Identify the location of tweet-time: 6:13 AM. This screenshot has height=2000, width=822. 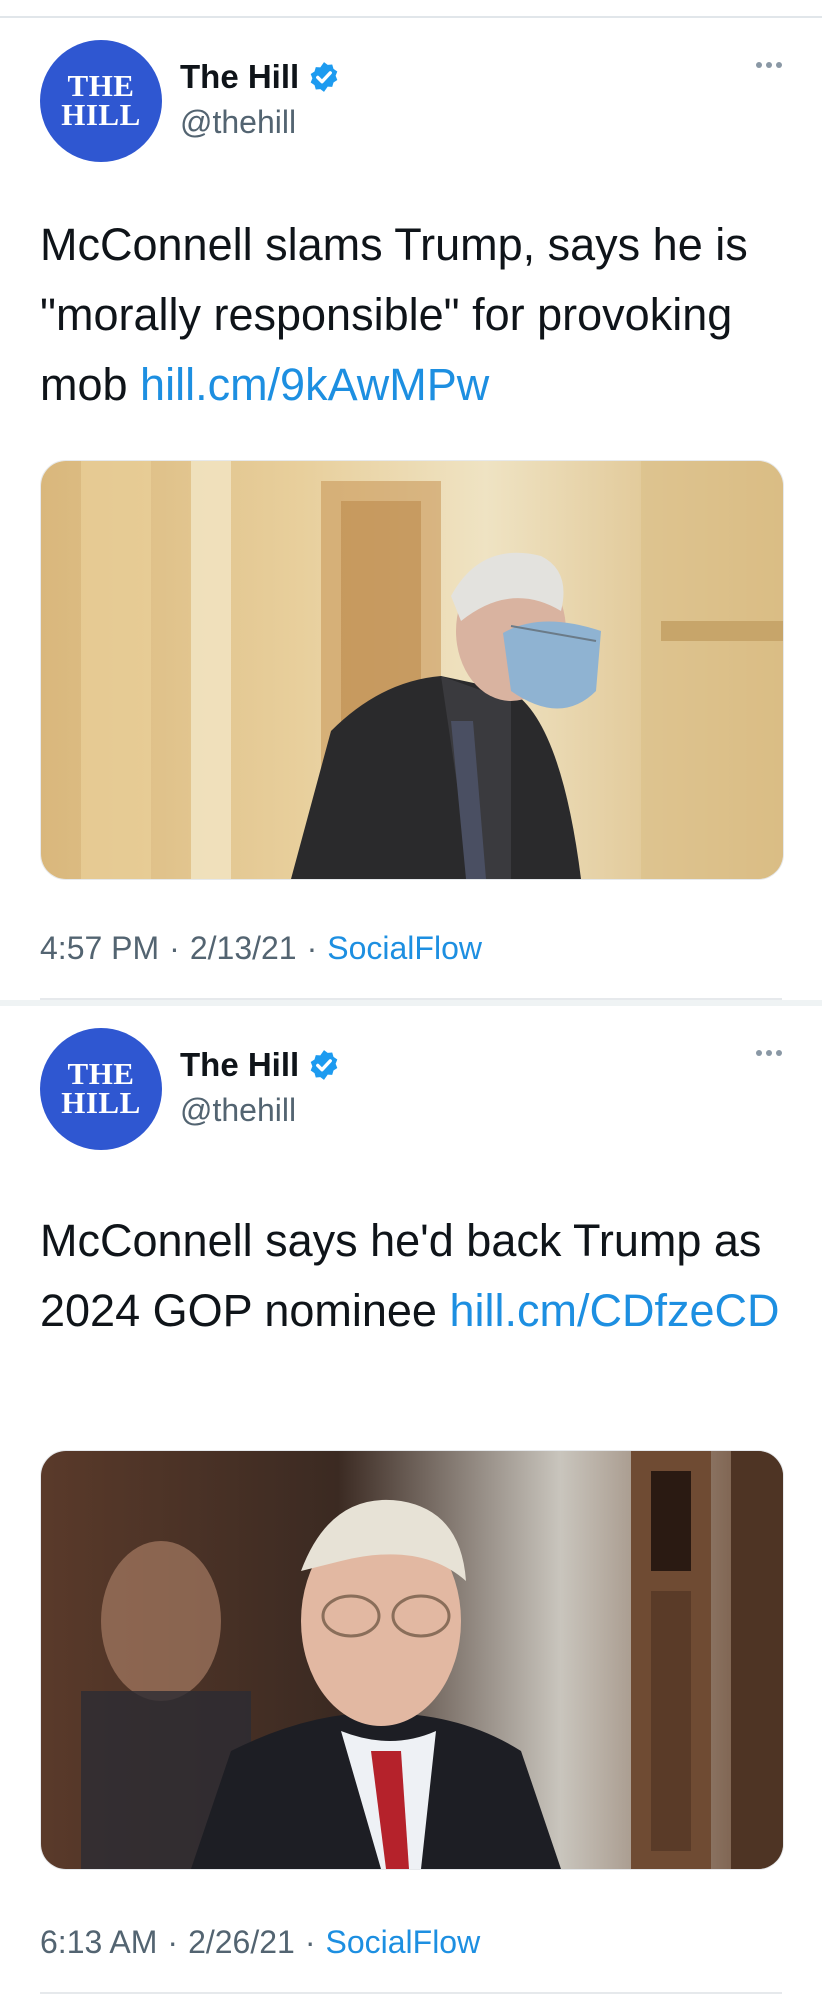
(98, 1942).